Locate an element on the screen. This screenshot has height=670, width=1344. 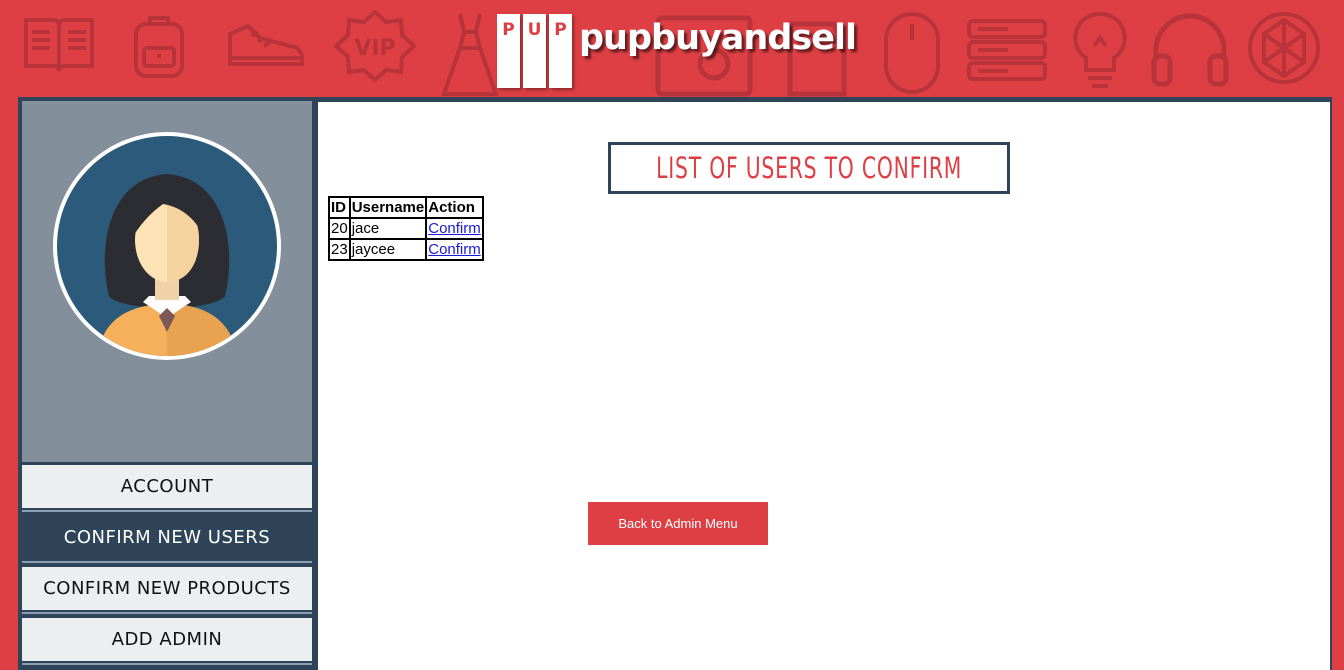
avatar is located at coordinates (167, 246).